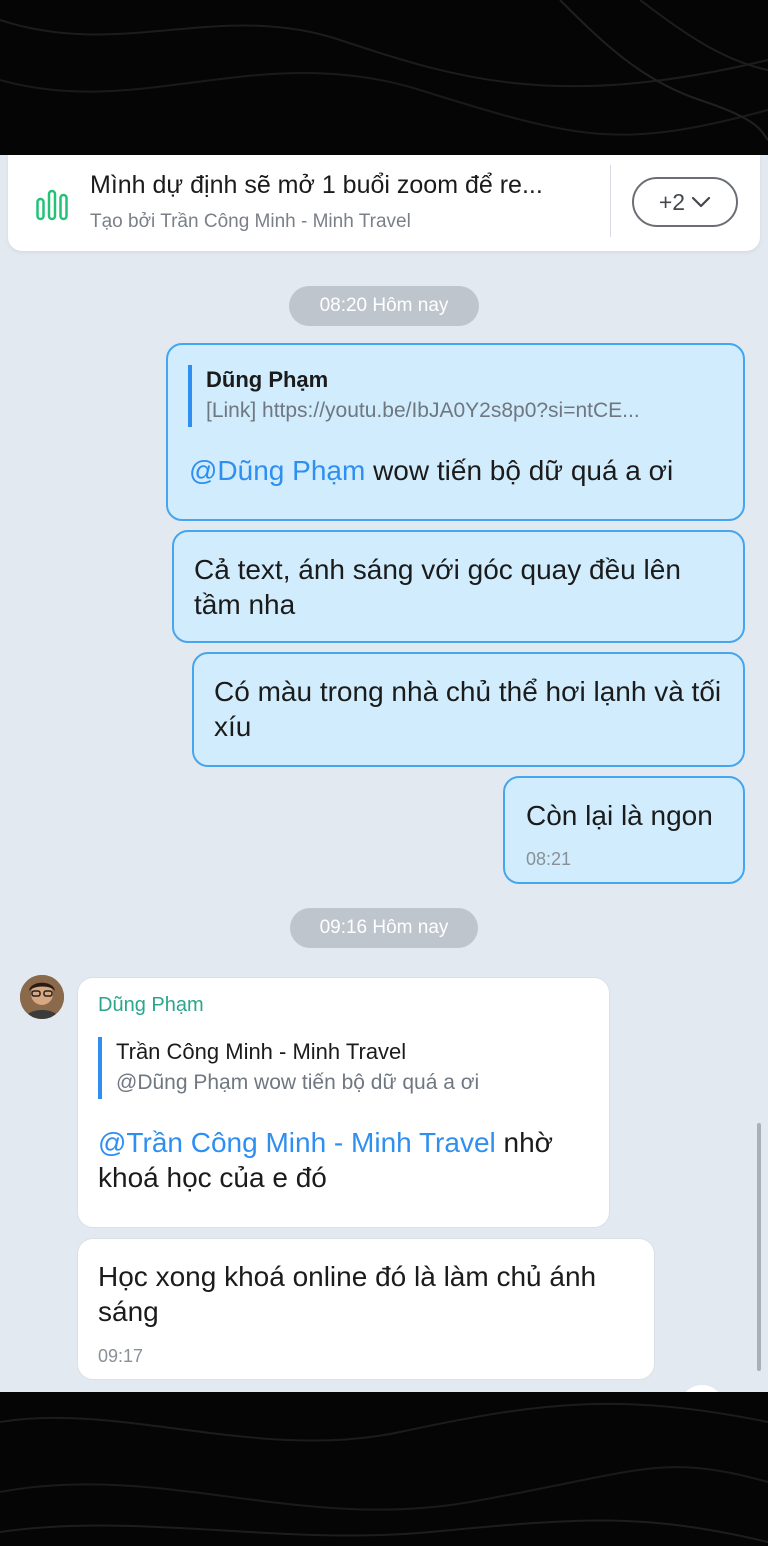 This screenshot has width=768, height=1546. Describe the element at coordinates (297, 1142) in the screenshot. I see `mention-link: @Trần Công Minh - Minh Travel` at that location.